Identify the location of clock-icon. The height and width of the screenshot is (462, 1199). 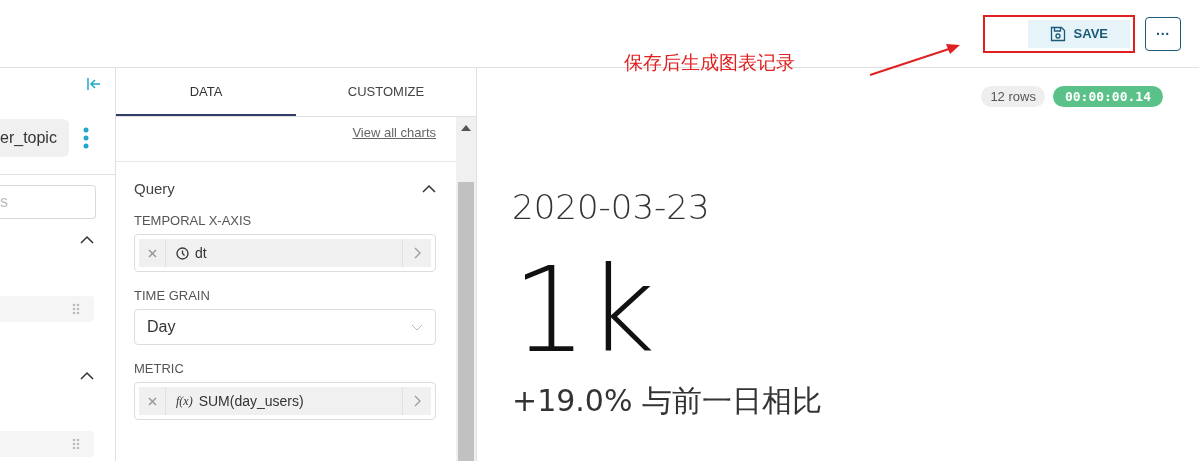
(182, 253).